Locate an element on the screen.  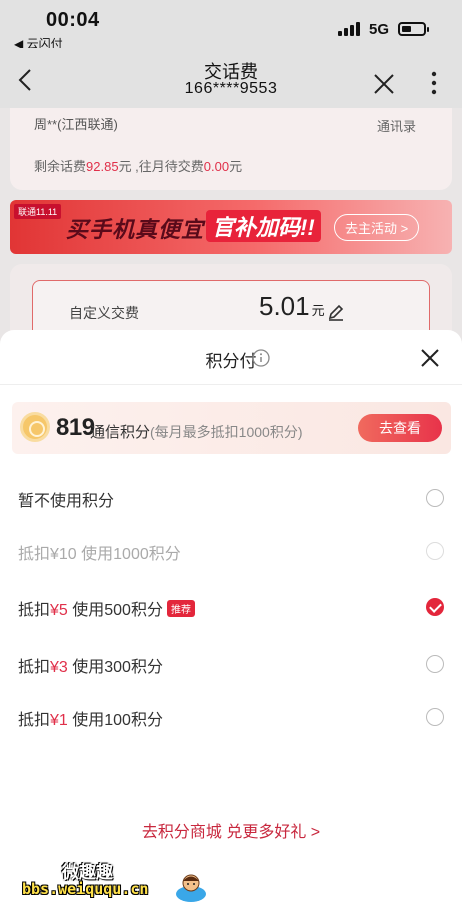
watermark-url: bbs.weiququ.cn is located at coordinates (85, 889).